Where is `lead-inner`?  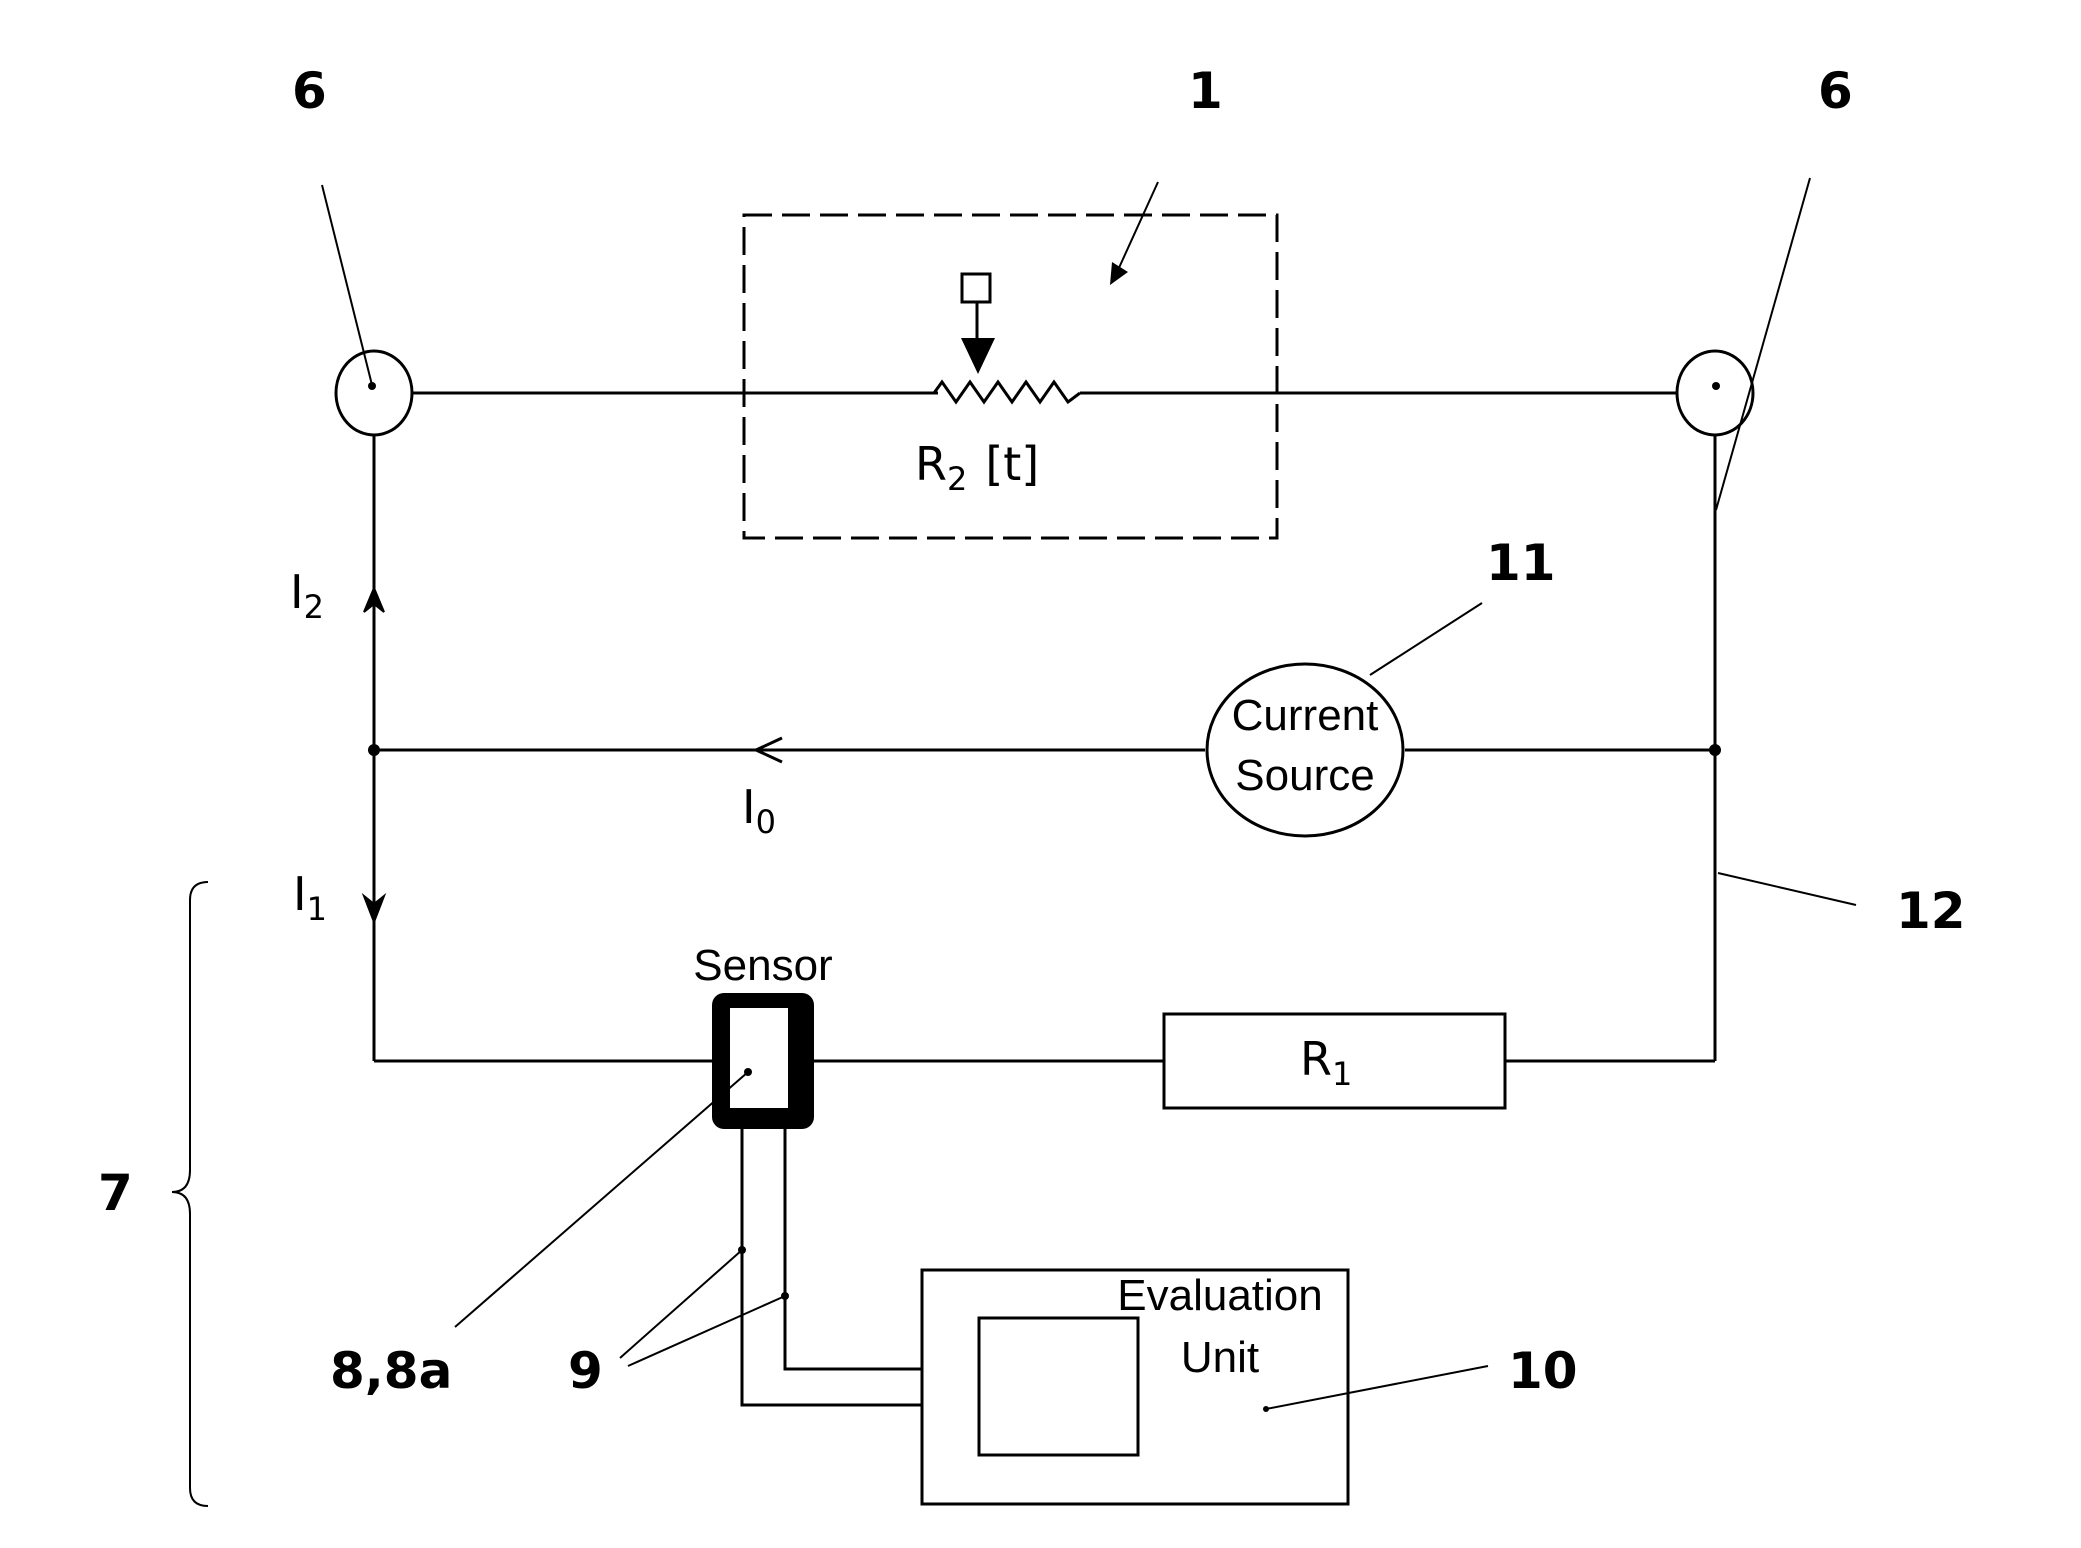
lead-inner is located at coordinates (852, 1250).